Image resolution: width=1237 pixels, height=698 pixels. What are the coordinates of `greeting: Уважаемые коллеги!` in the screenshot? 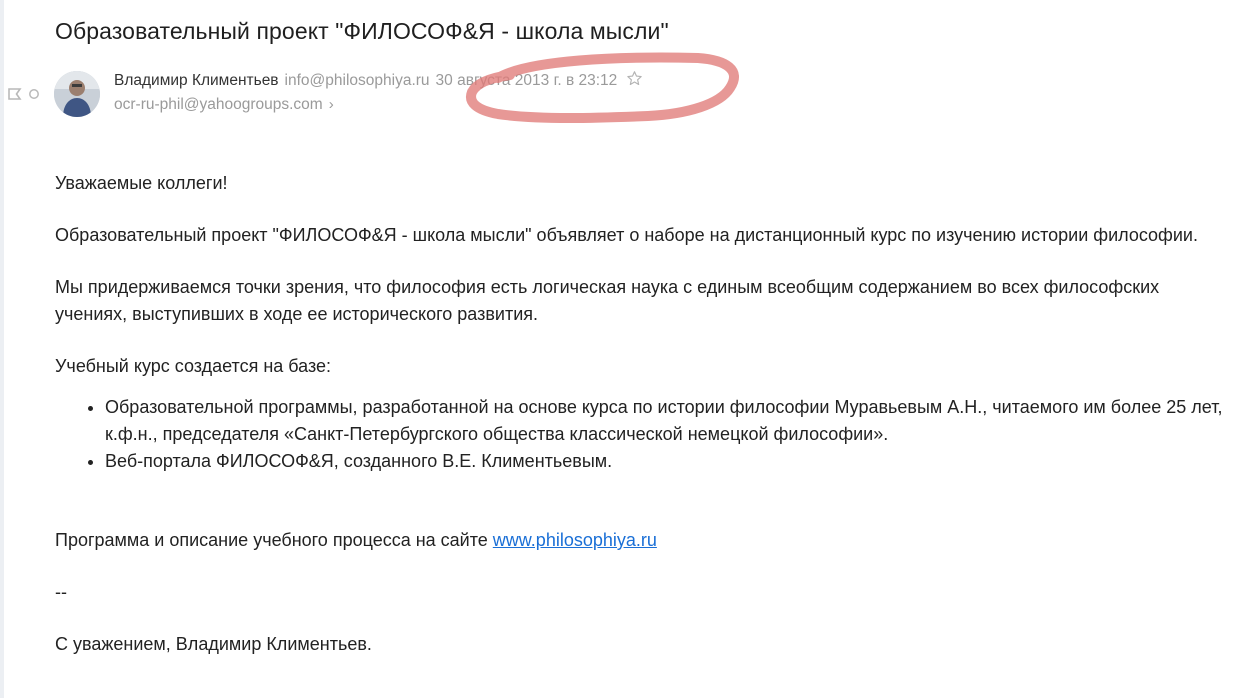 It's located at (141, 183).